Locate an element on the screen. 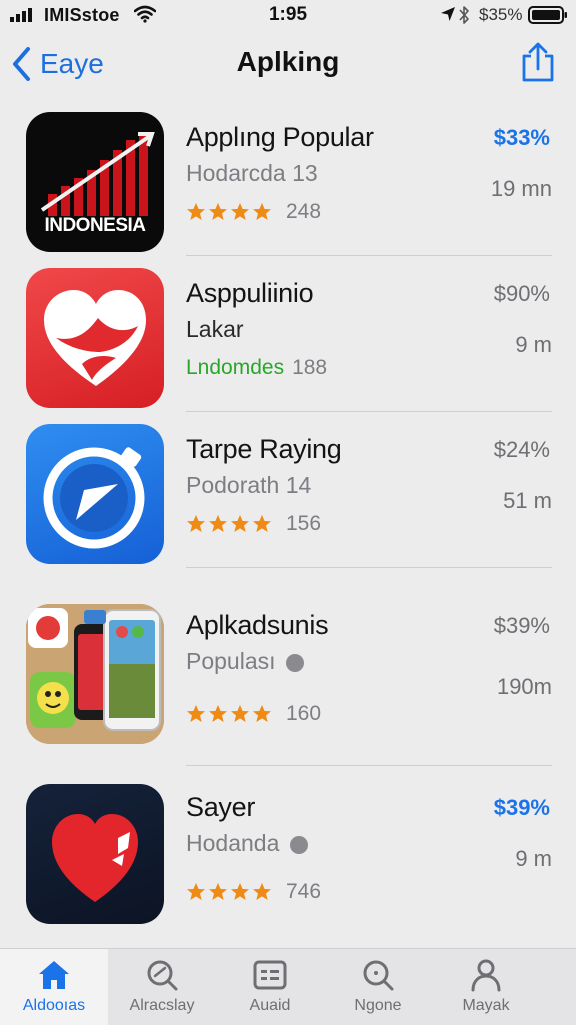 This screenshot has height=1025, width=576. app-rating: 160 is located at coordinates (253, 714).